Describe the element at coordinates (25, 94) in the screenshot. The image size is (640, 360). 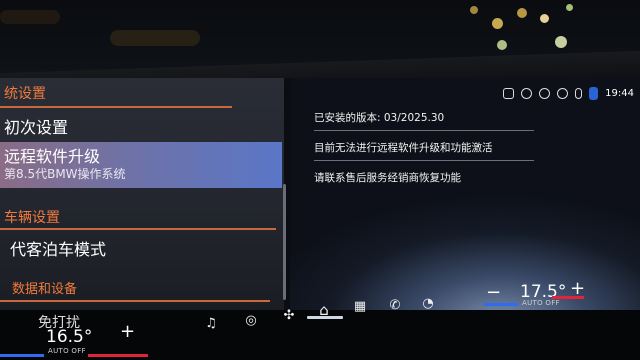
I see `section-header-system: 统设置` at that location.